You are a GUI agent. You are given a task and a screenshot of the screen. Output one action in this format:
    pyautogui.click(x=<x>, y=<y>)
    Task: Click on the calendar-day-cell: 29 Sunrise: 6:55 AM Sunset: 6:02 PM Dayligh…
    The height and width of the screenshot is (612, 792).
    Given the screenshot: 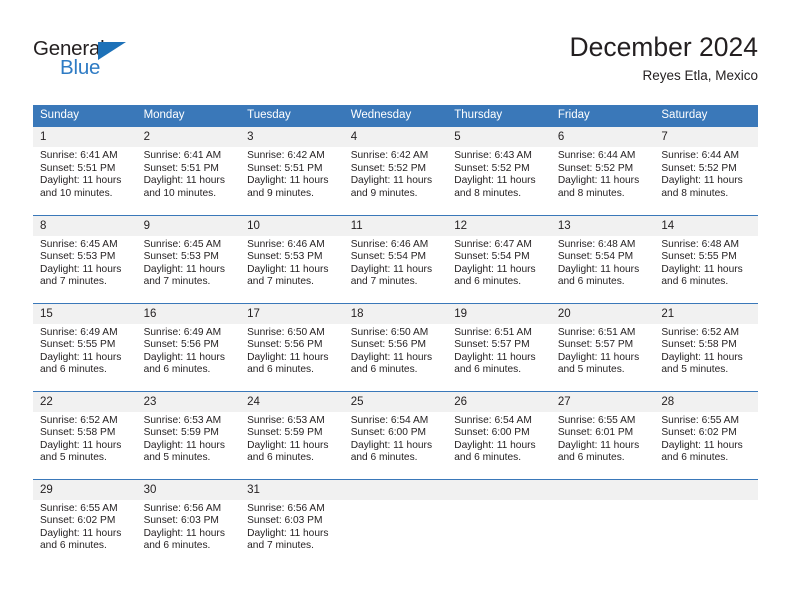 What is the action you would take?
    pyautogui.click(x=85, y=522)
    